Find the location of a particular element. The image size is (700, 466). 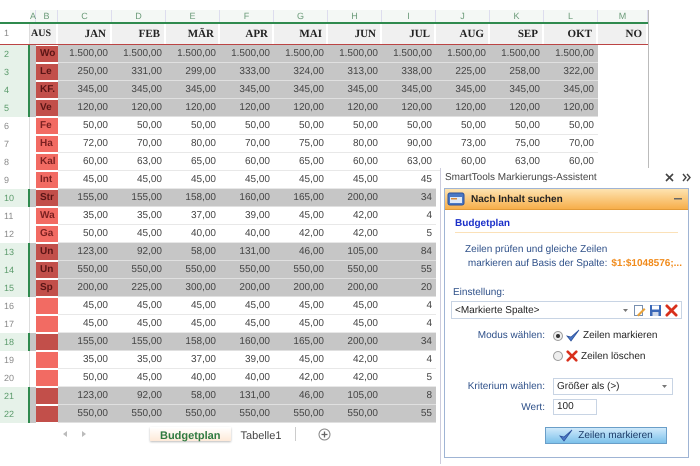

table-cell: 84 is located at coordinates (409, 252).